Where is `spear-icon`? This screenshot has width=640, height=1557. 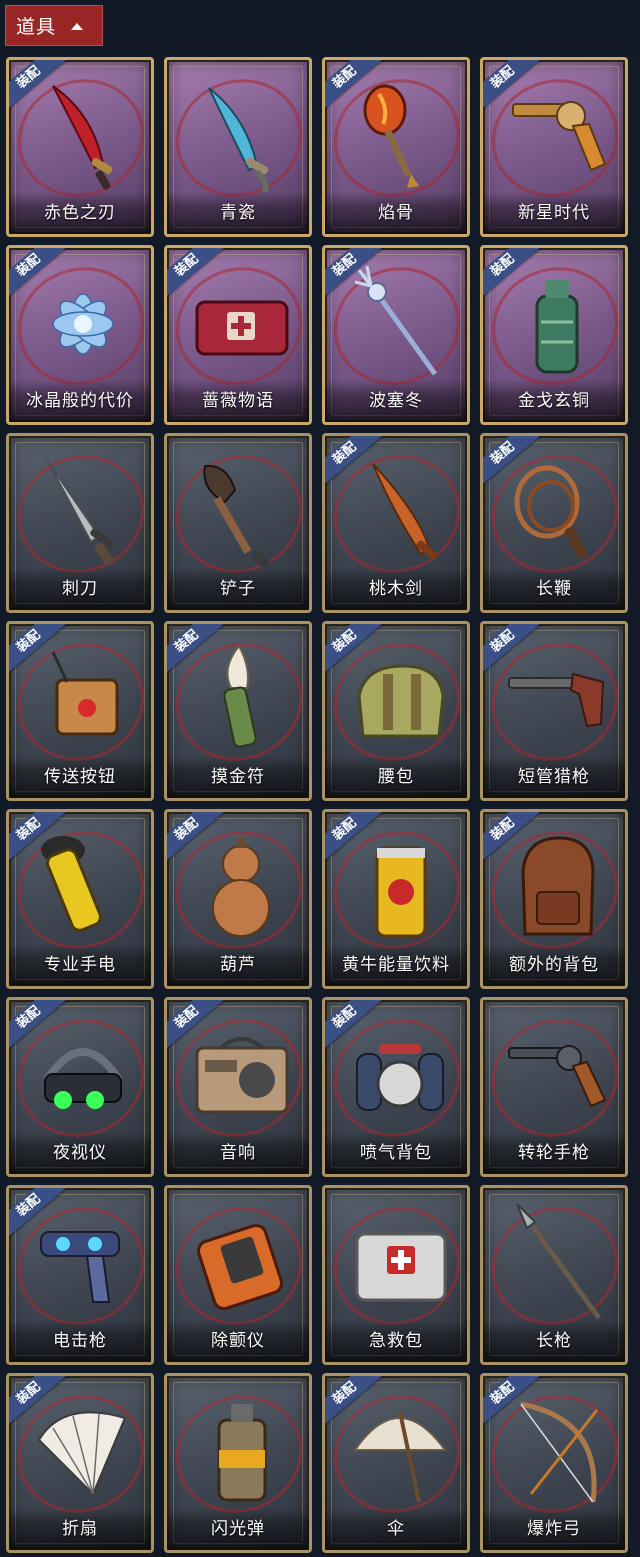
spear-icon is located at coordinates (559, 1261).